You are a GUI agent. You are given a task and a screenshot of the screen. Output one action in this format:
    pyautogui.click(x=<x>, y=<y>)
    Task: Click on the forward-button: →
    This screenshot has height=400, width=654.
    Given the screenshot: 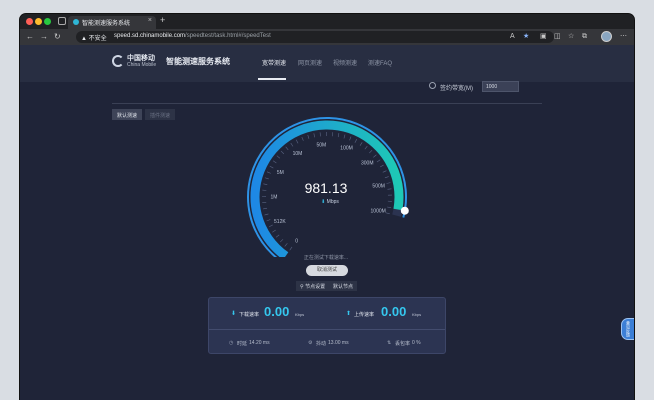 What is the action you would take?
    pyautogui.click(x=44, y=37)
    